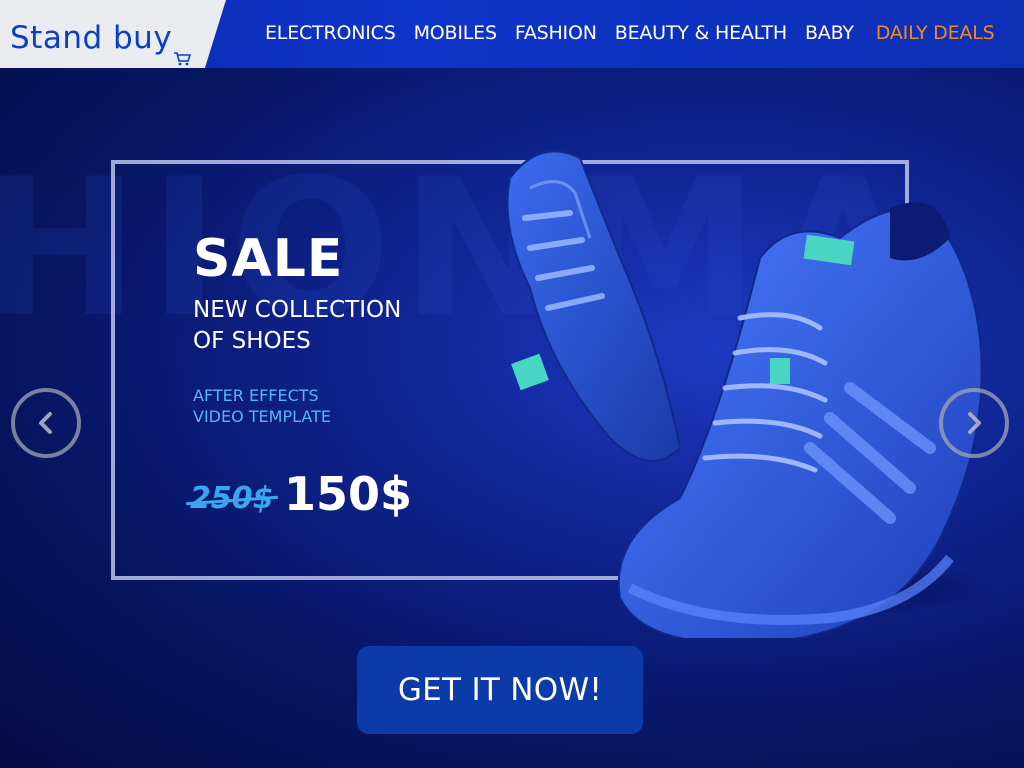 The height and width of the screenshot is (768, 1024). Describe the element at coordinates (297, 326) in the screenshot. I see `collection-text: NEW COLLECTION OF SHOES` at that location.